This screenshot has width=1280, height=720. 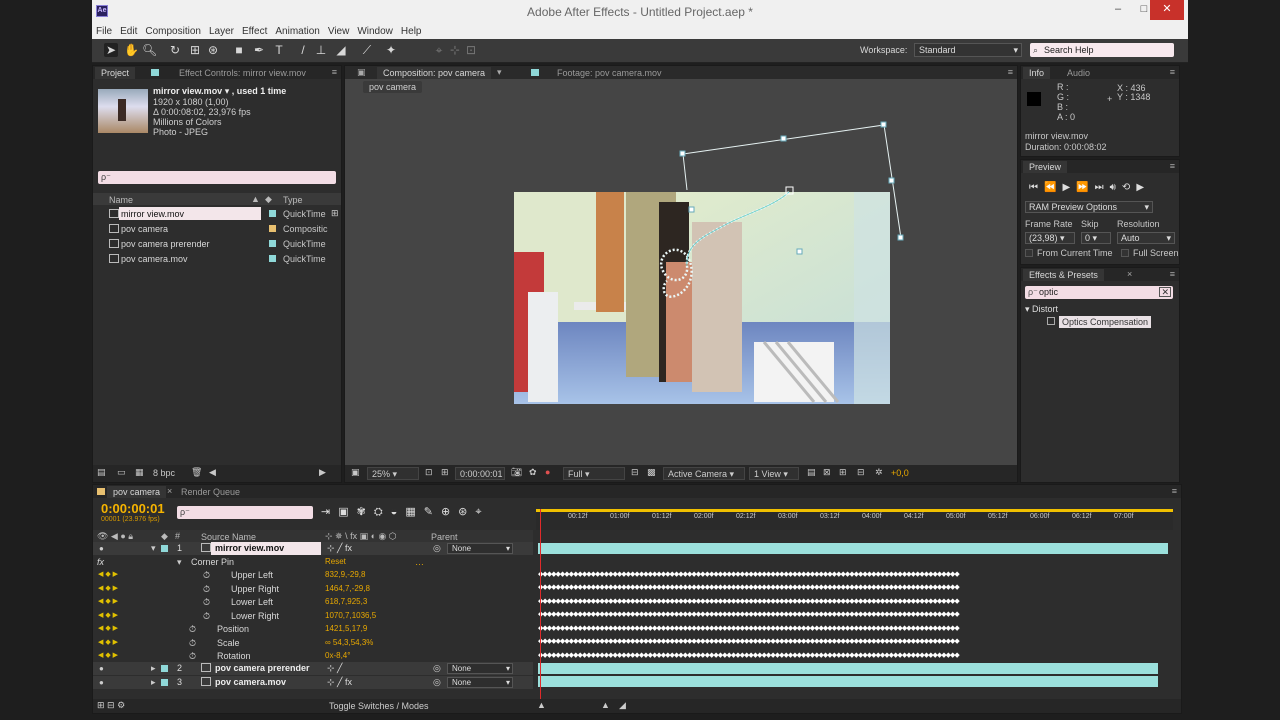 What do you see at coordinates (382, 512) in the screenshot?
I see `frame-blending-icon: ⛭` at bounding box center [382, 512].